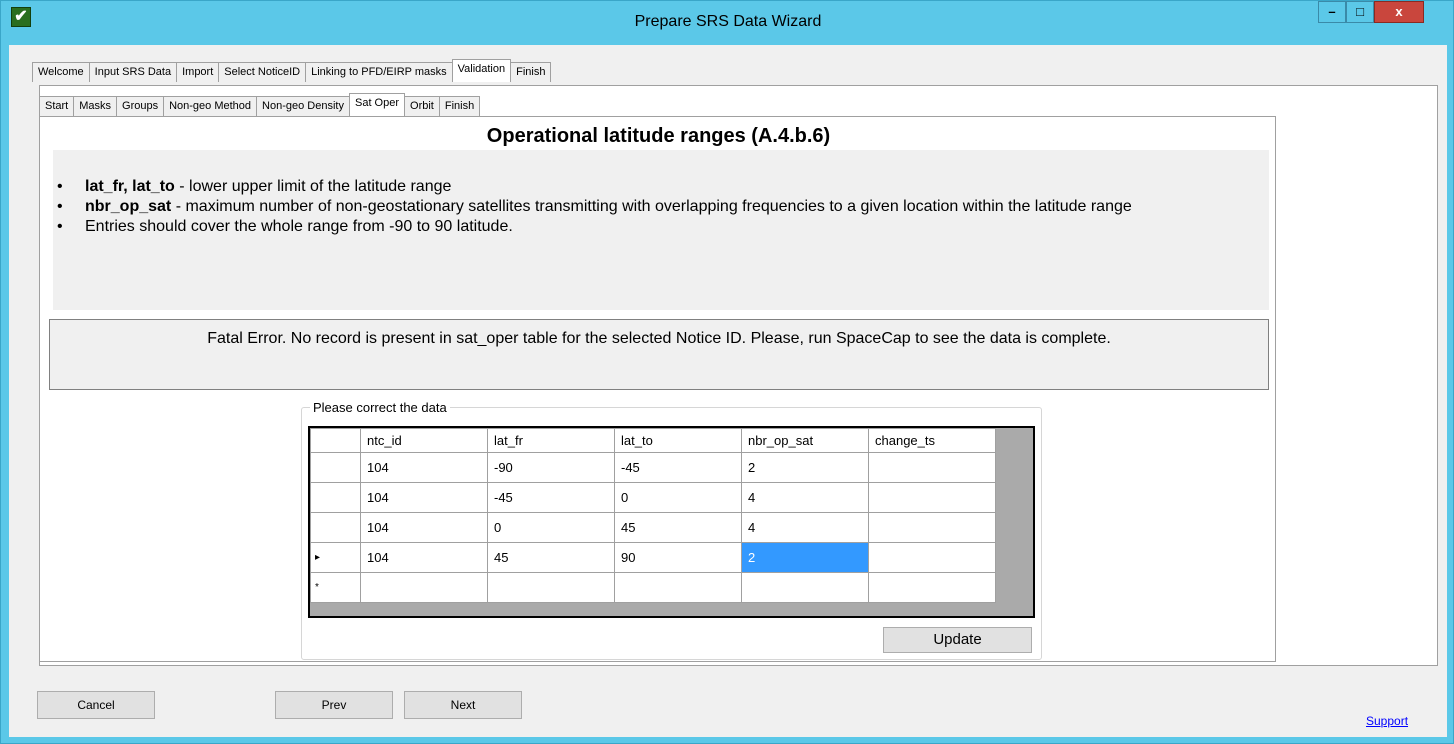  What do you see at coordinates (551, 527) in the screenshot?
I see `cell-lat-fr: 0` at bounding box center [551, 527].